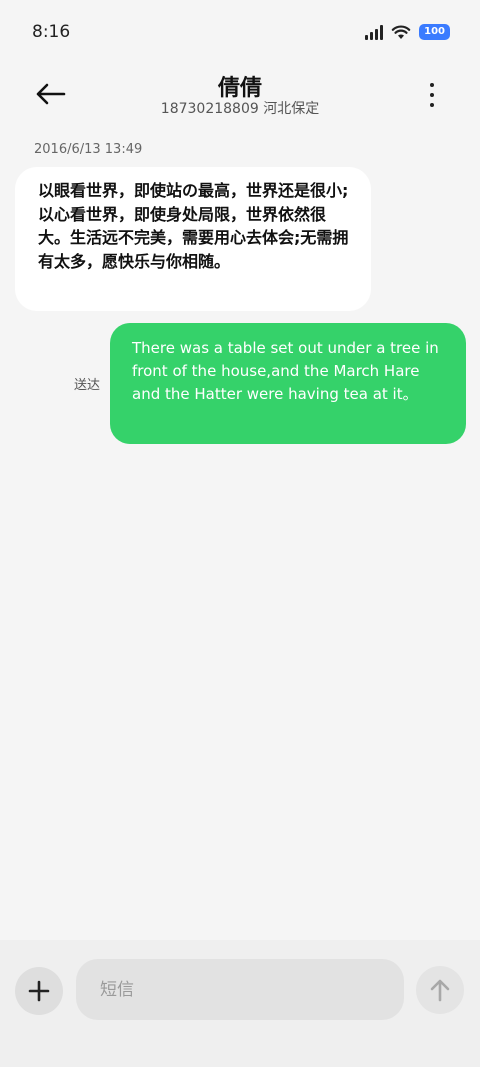  I want to click on status-icons: 100, so click(407, 32).